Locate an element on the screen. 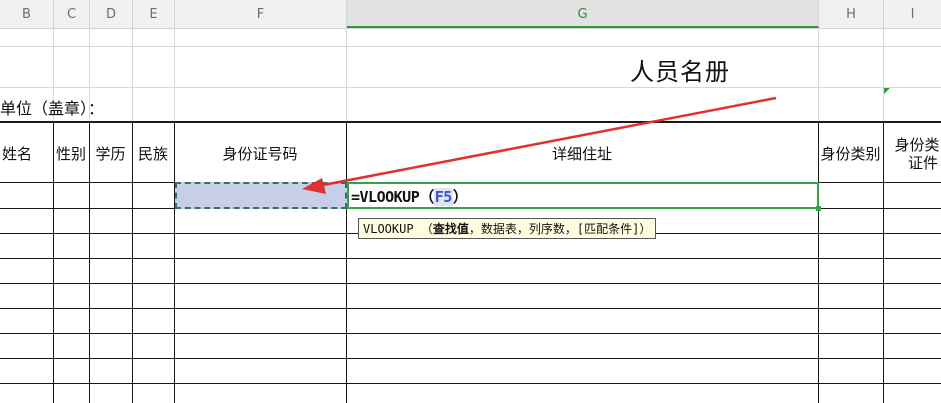 This screenshot has height=403, width=941. arrow-shaft is located at coordinates (547, 142).